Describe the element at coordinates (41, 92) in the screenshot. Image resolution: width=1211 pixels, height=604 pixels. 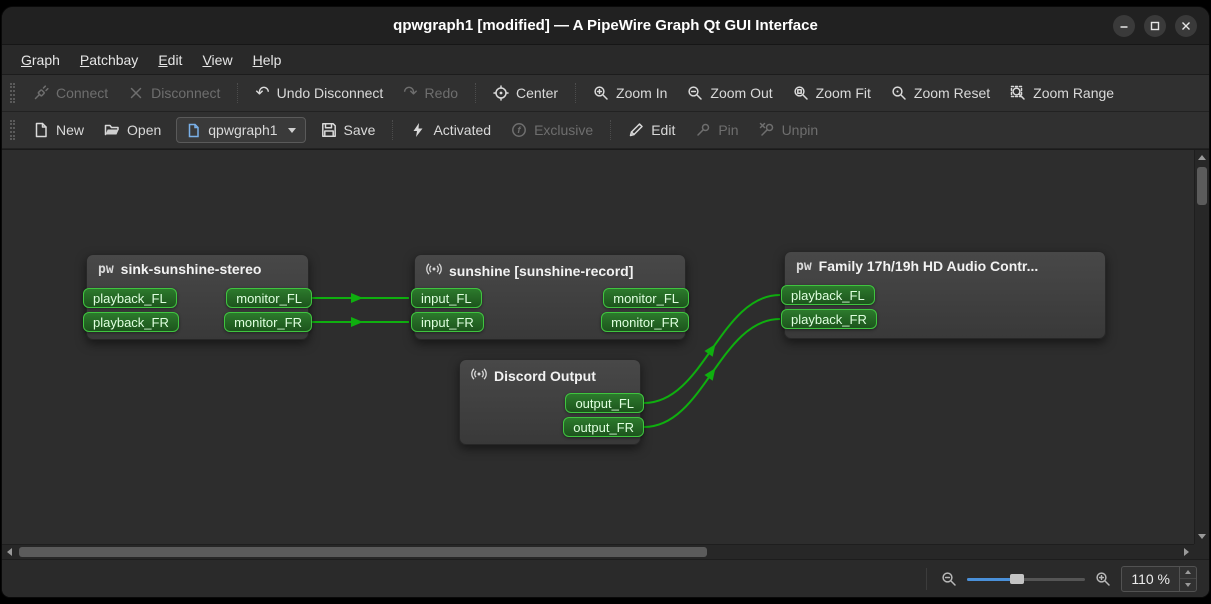
I see `connect-icon` at that location.